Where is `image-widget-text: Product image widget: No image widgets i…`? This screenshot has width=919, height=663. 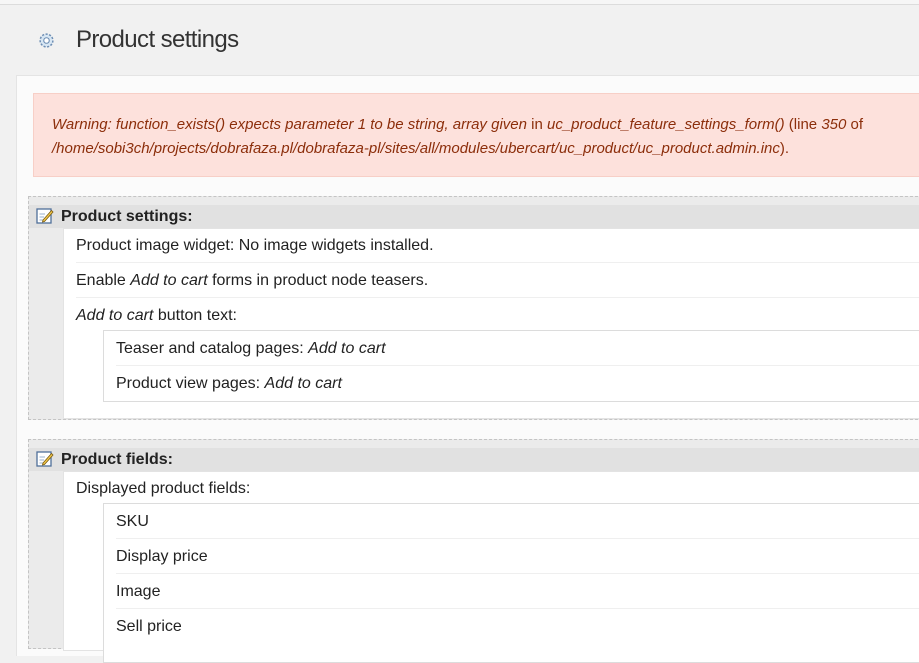 image-widget-text: Product image widget: No image widgets i… is located at coordinates (255, 245).